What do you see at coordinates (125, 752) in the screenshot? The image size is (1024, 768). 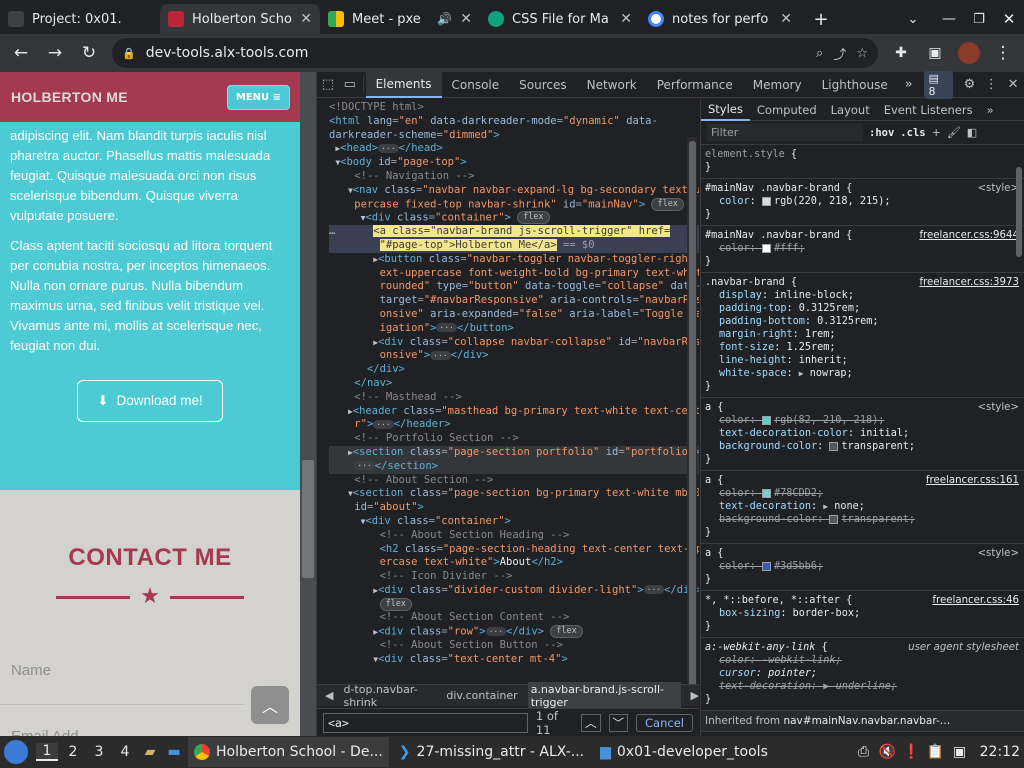 I see `workspace-4: 4` at bounding box center [125, 752].